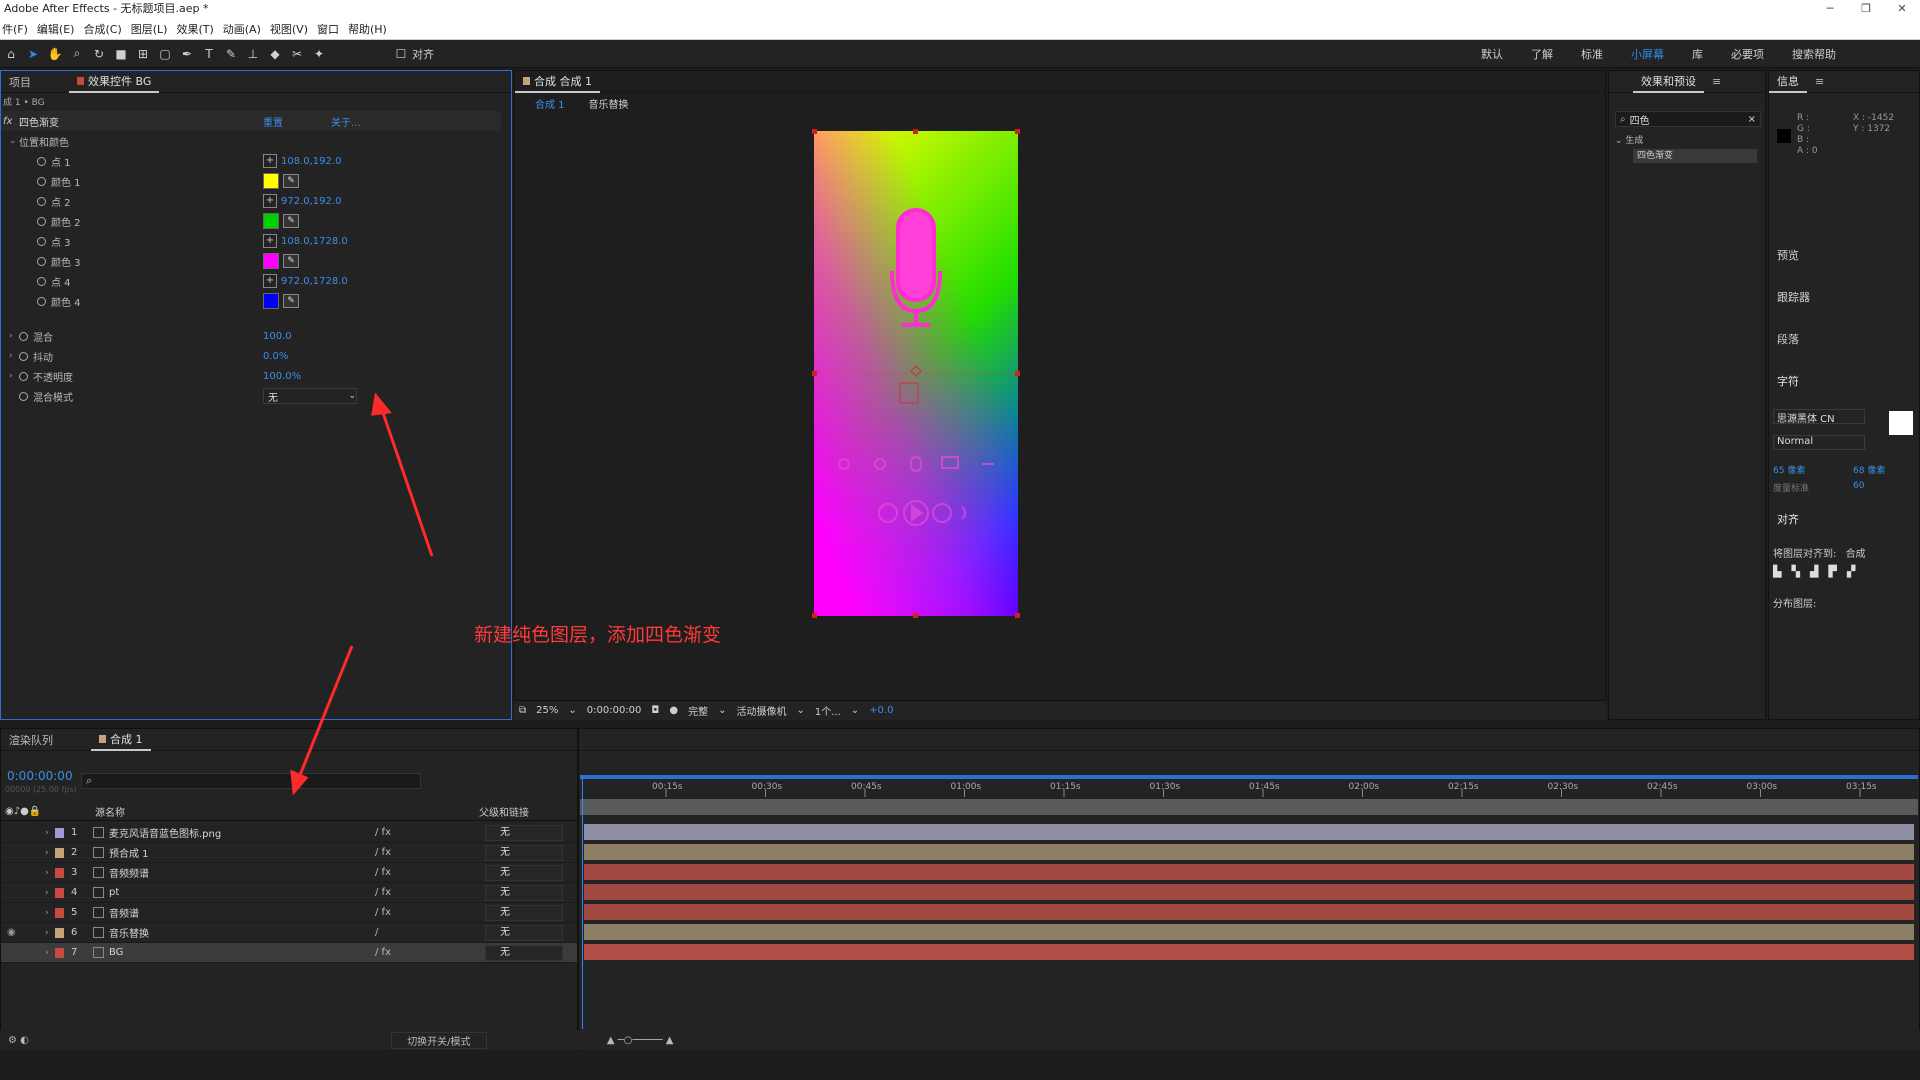 The width and height of the screenshot is (1920, 1080). What do you see at coordinates (362, 594) in the screenshot?
I see `annotation-arrows` at bounding box center [362, 594].